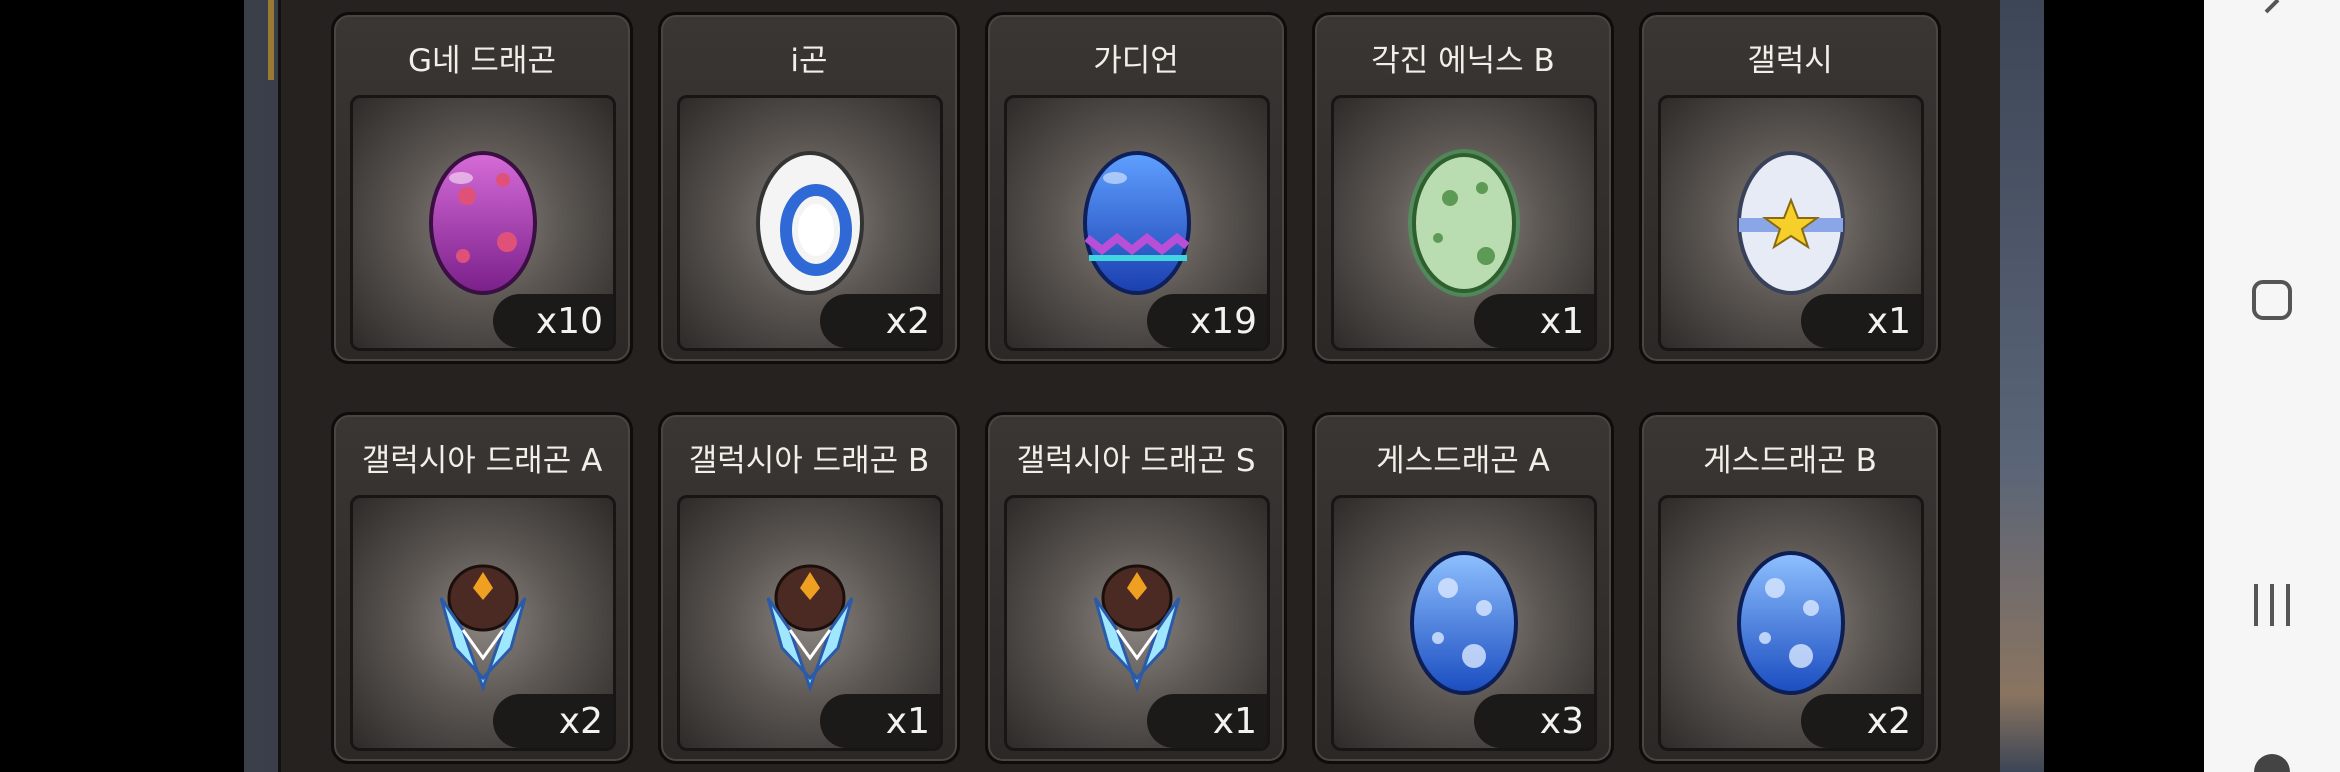 This screenshot has height=772, width=2340. What do you see at coordinates (1534, 721) in the screenshot?
I see `quantity-badge: x3` at bounding box center [1534, 721].